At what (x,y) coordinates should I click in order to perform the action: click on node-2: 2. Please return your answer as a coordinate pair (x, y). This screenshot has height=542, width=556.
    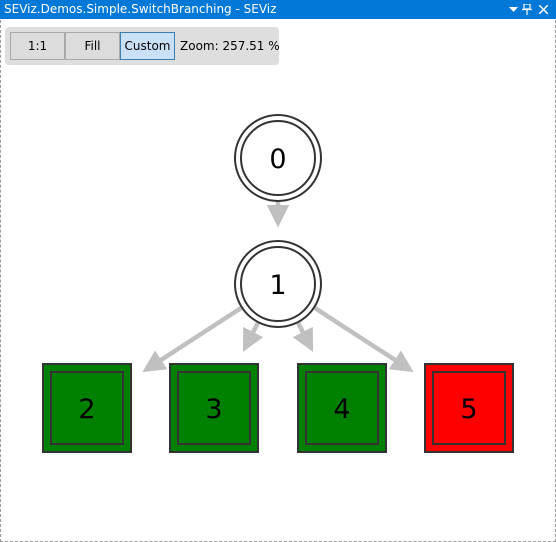
    Looking at the image, I should click on (87, 408).